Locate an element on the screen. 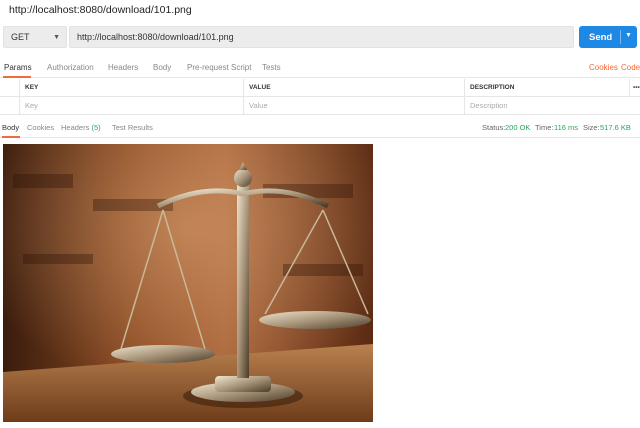  window-title: http://localhost:8080/download/101.png is located at coordinates (100, 10).